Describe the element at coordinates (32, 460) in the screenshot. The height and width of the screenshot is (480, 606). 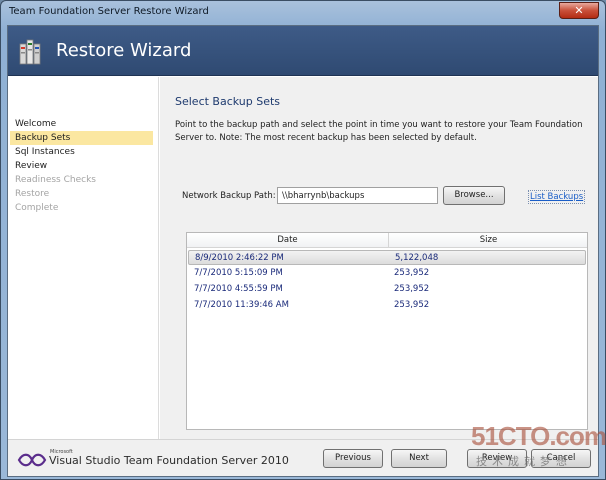
I see `visual-studio-logo-icon` at that location.